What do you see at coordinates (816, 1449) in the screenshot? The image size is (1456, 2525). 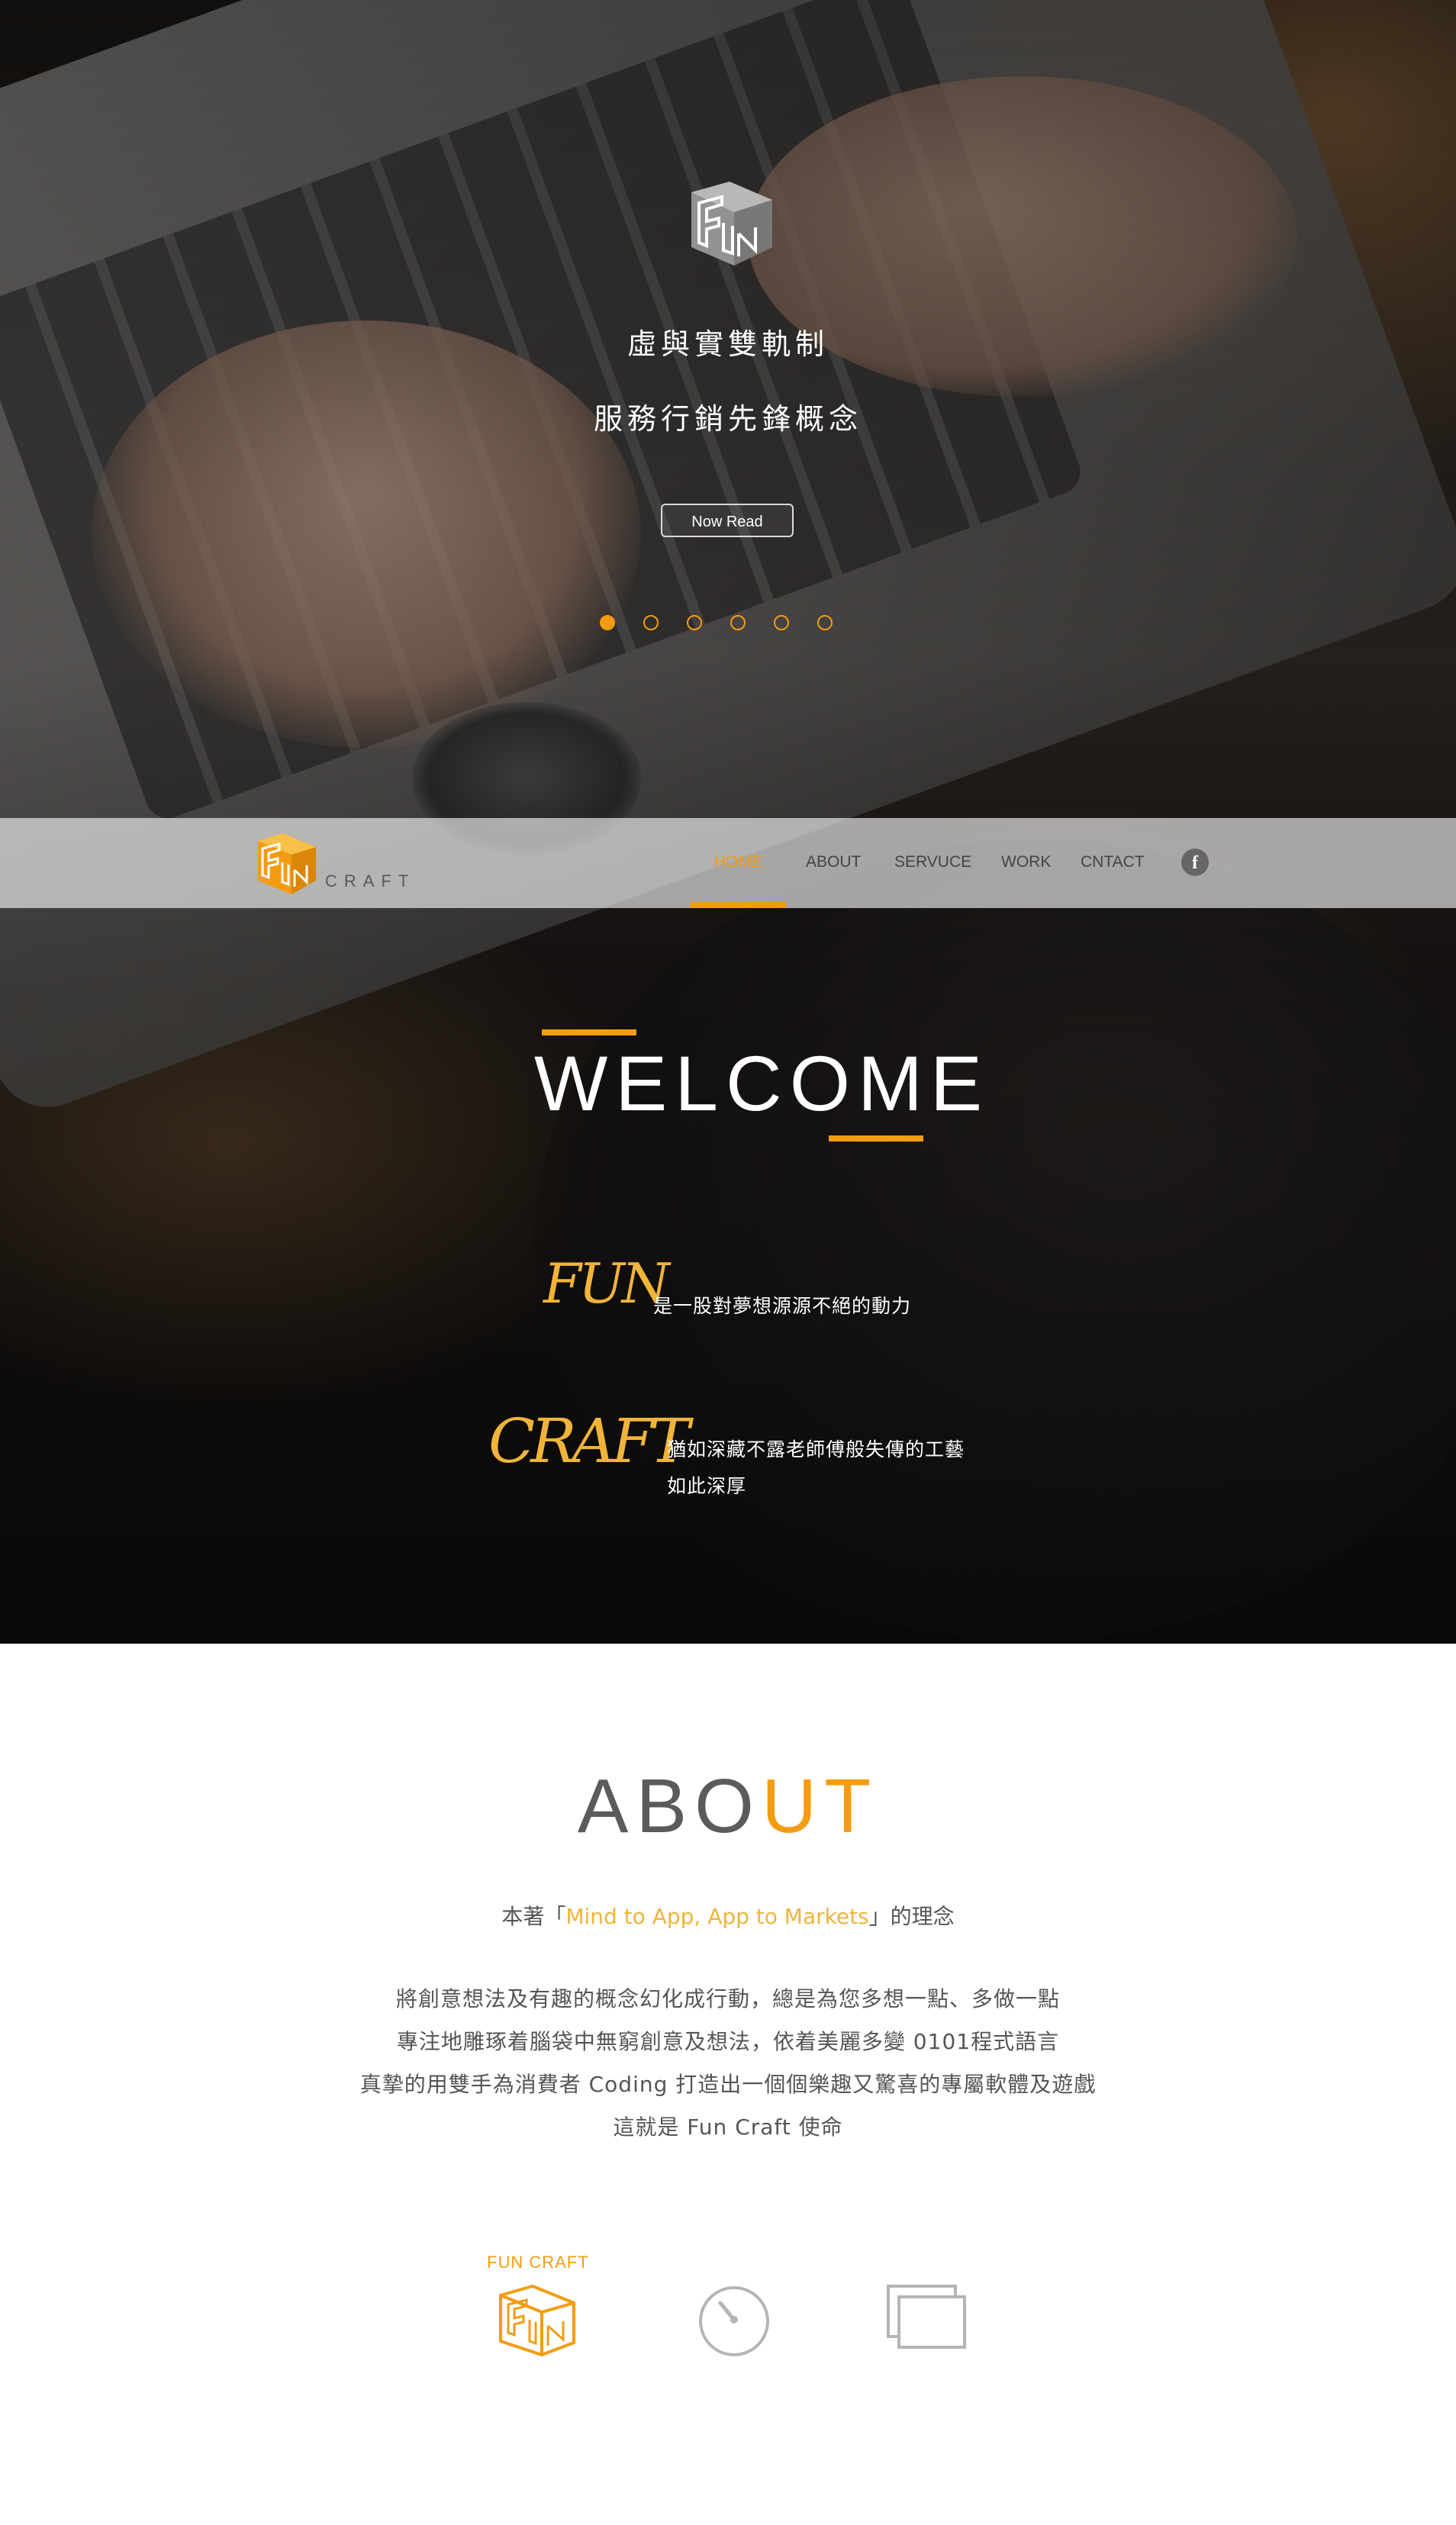 I see `craft-description-line-1: 猶如深藏不露老師傅般失傳的工藝` at bounding box center [816, 1449].